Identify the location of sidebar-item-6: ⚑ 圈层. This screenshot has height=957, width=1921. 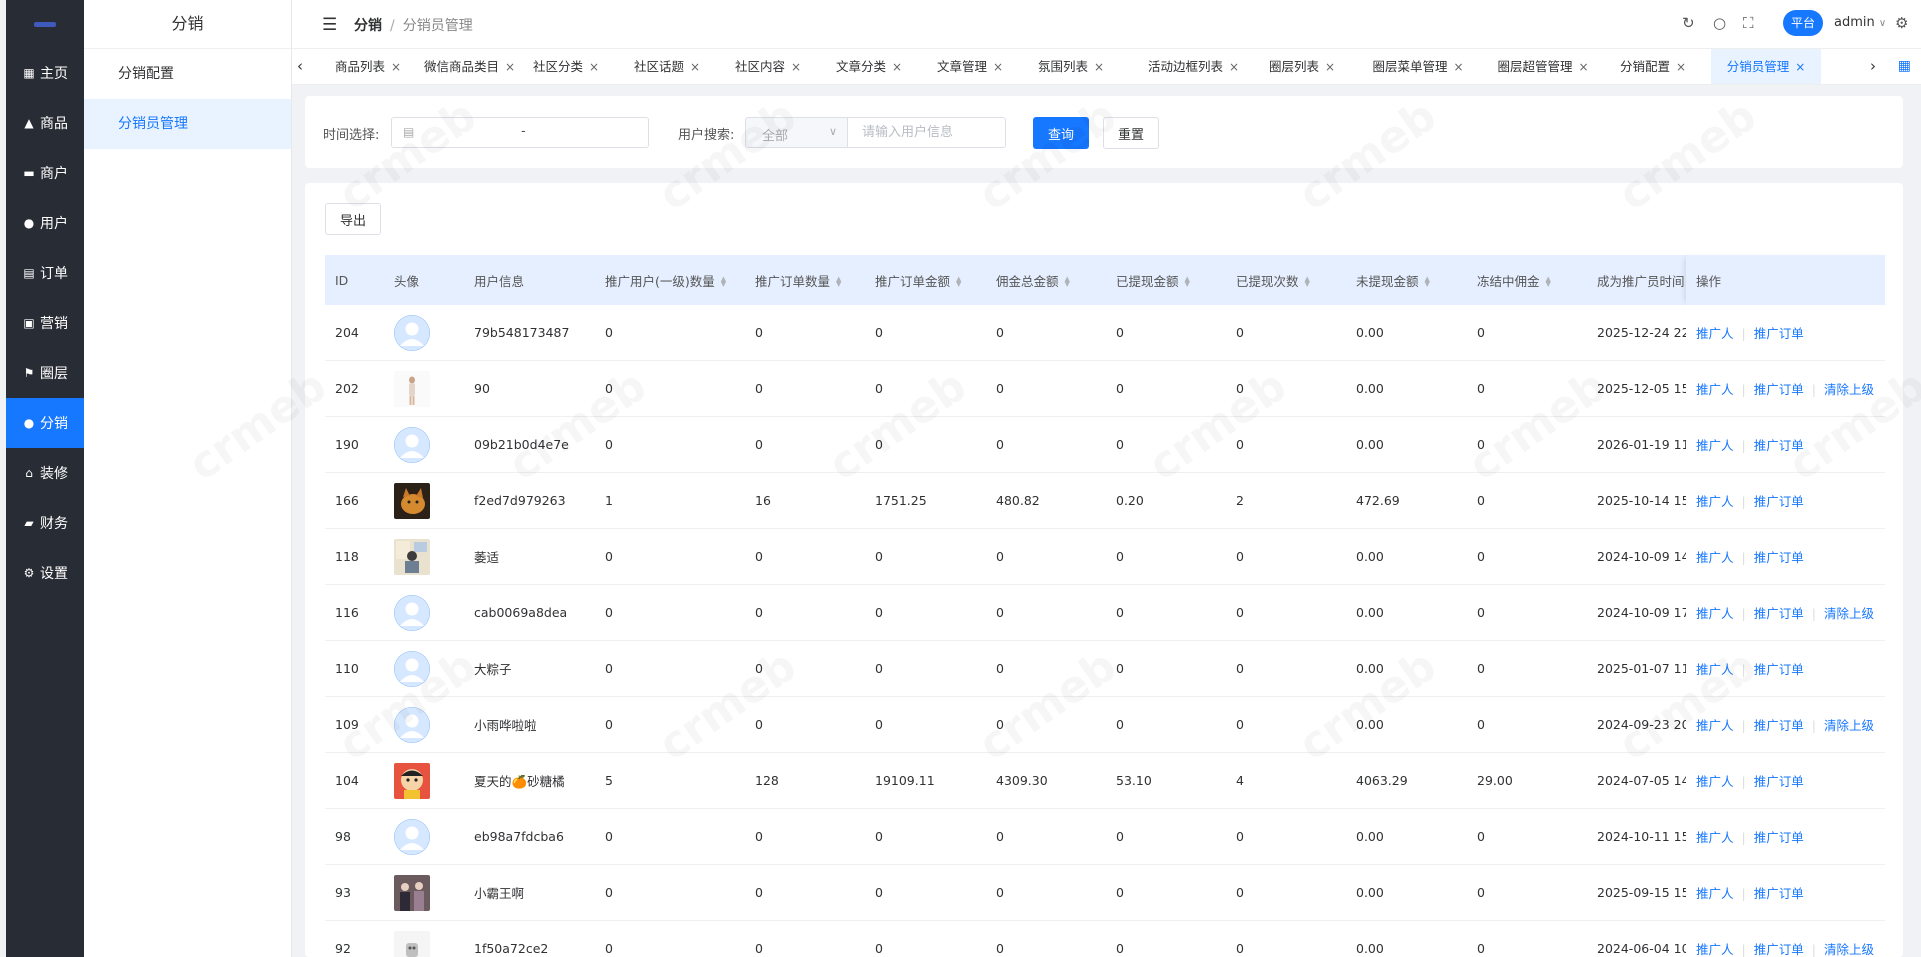
(45, 373).